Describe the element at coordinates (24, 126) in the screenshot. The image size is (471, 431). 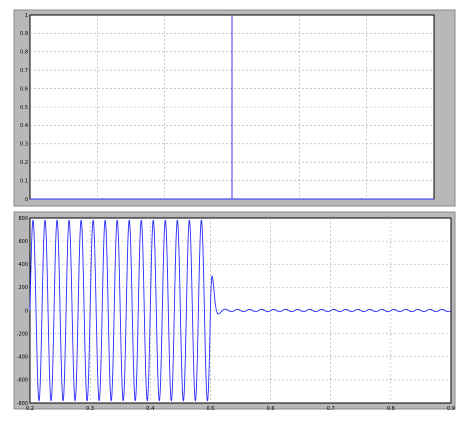
I see `y-tick-label: 0.4` at that location.